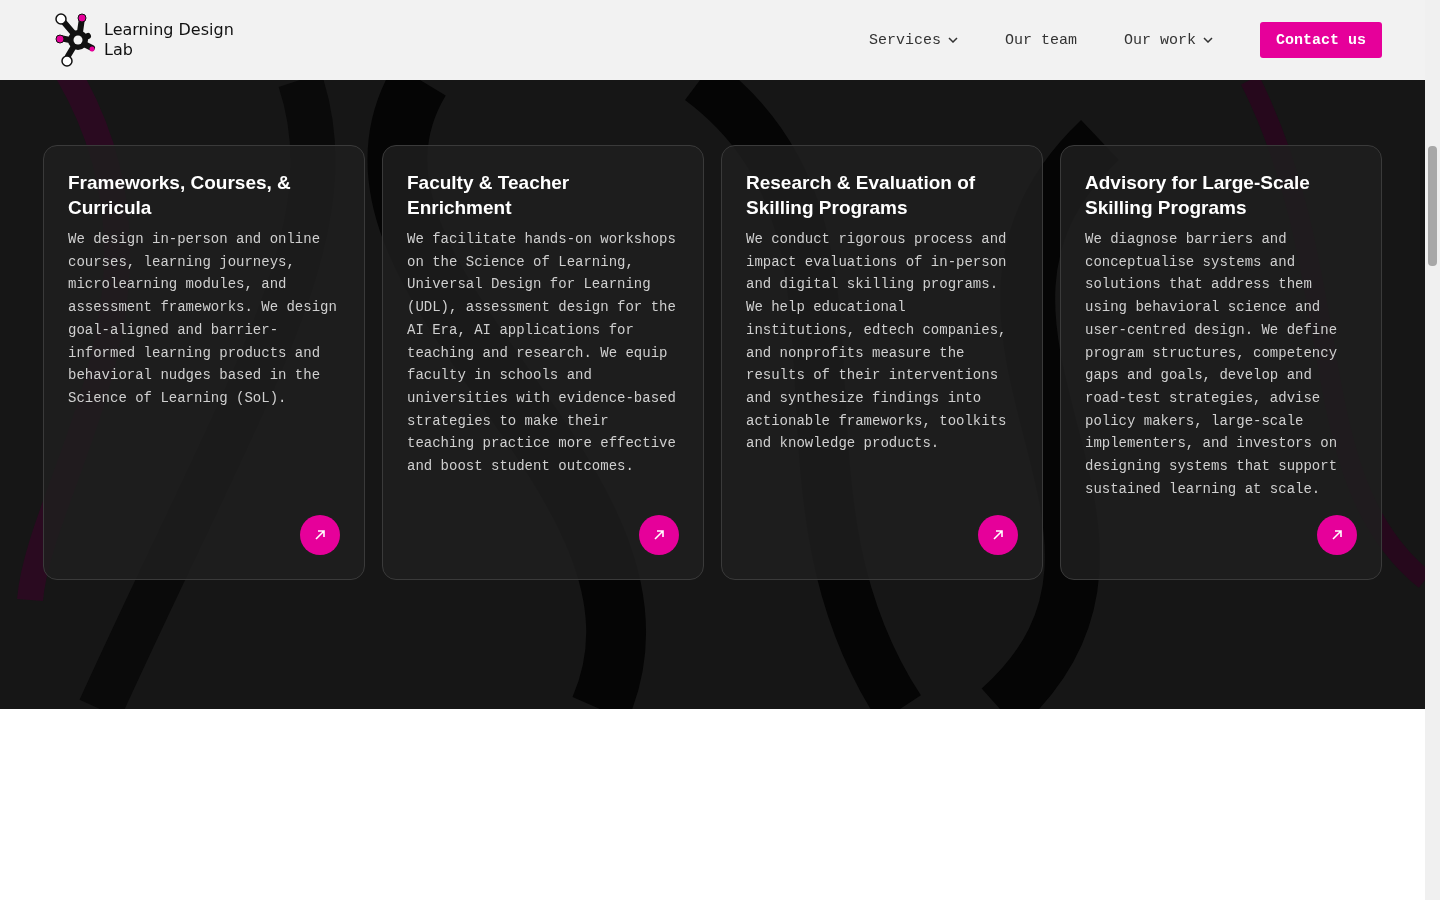 The width and height of the screenshot is (1440, 900). Describe the element at coordinates (1168, 40) in the screenshot. I see `nav-link: Our work` at that location.